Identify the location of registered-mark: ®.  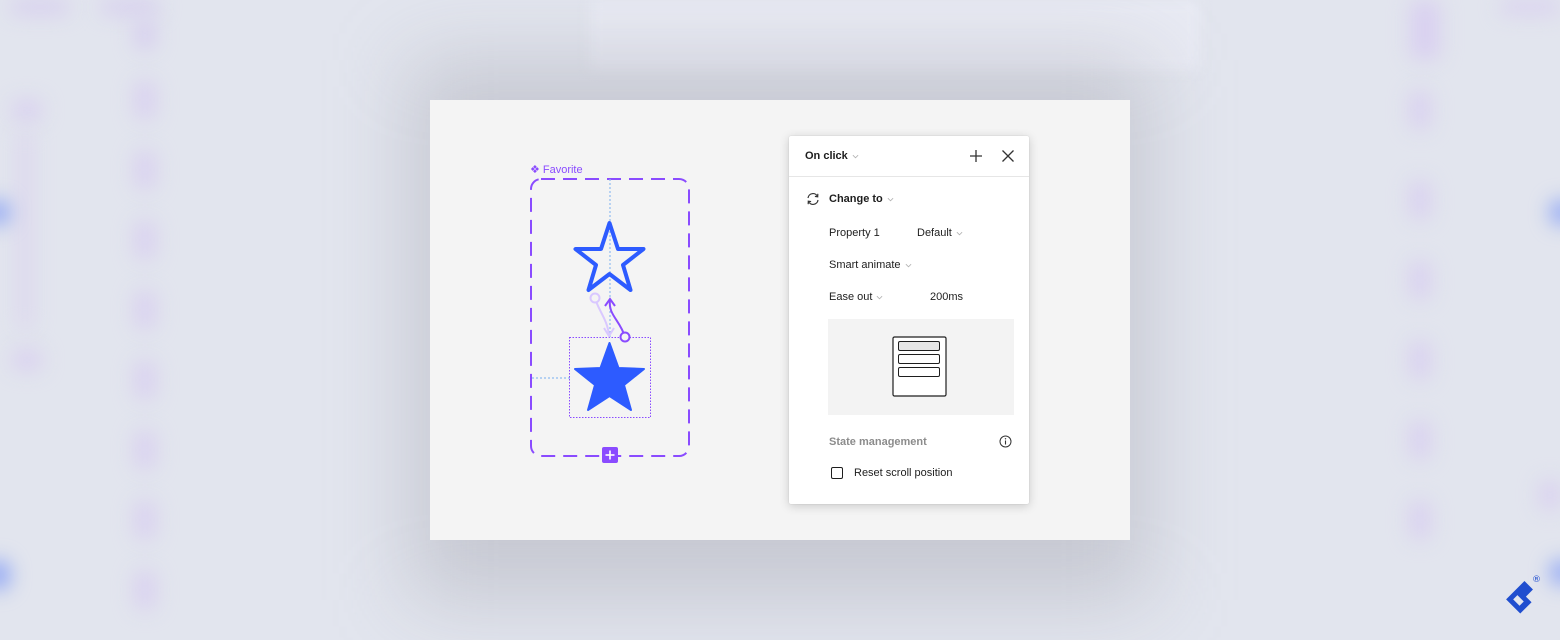
(1536, 580).